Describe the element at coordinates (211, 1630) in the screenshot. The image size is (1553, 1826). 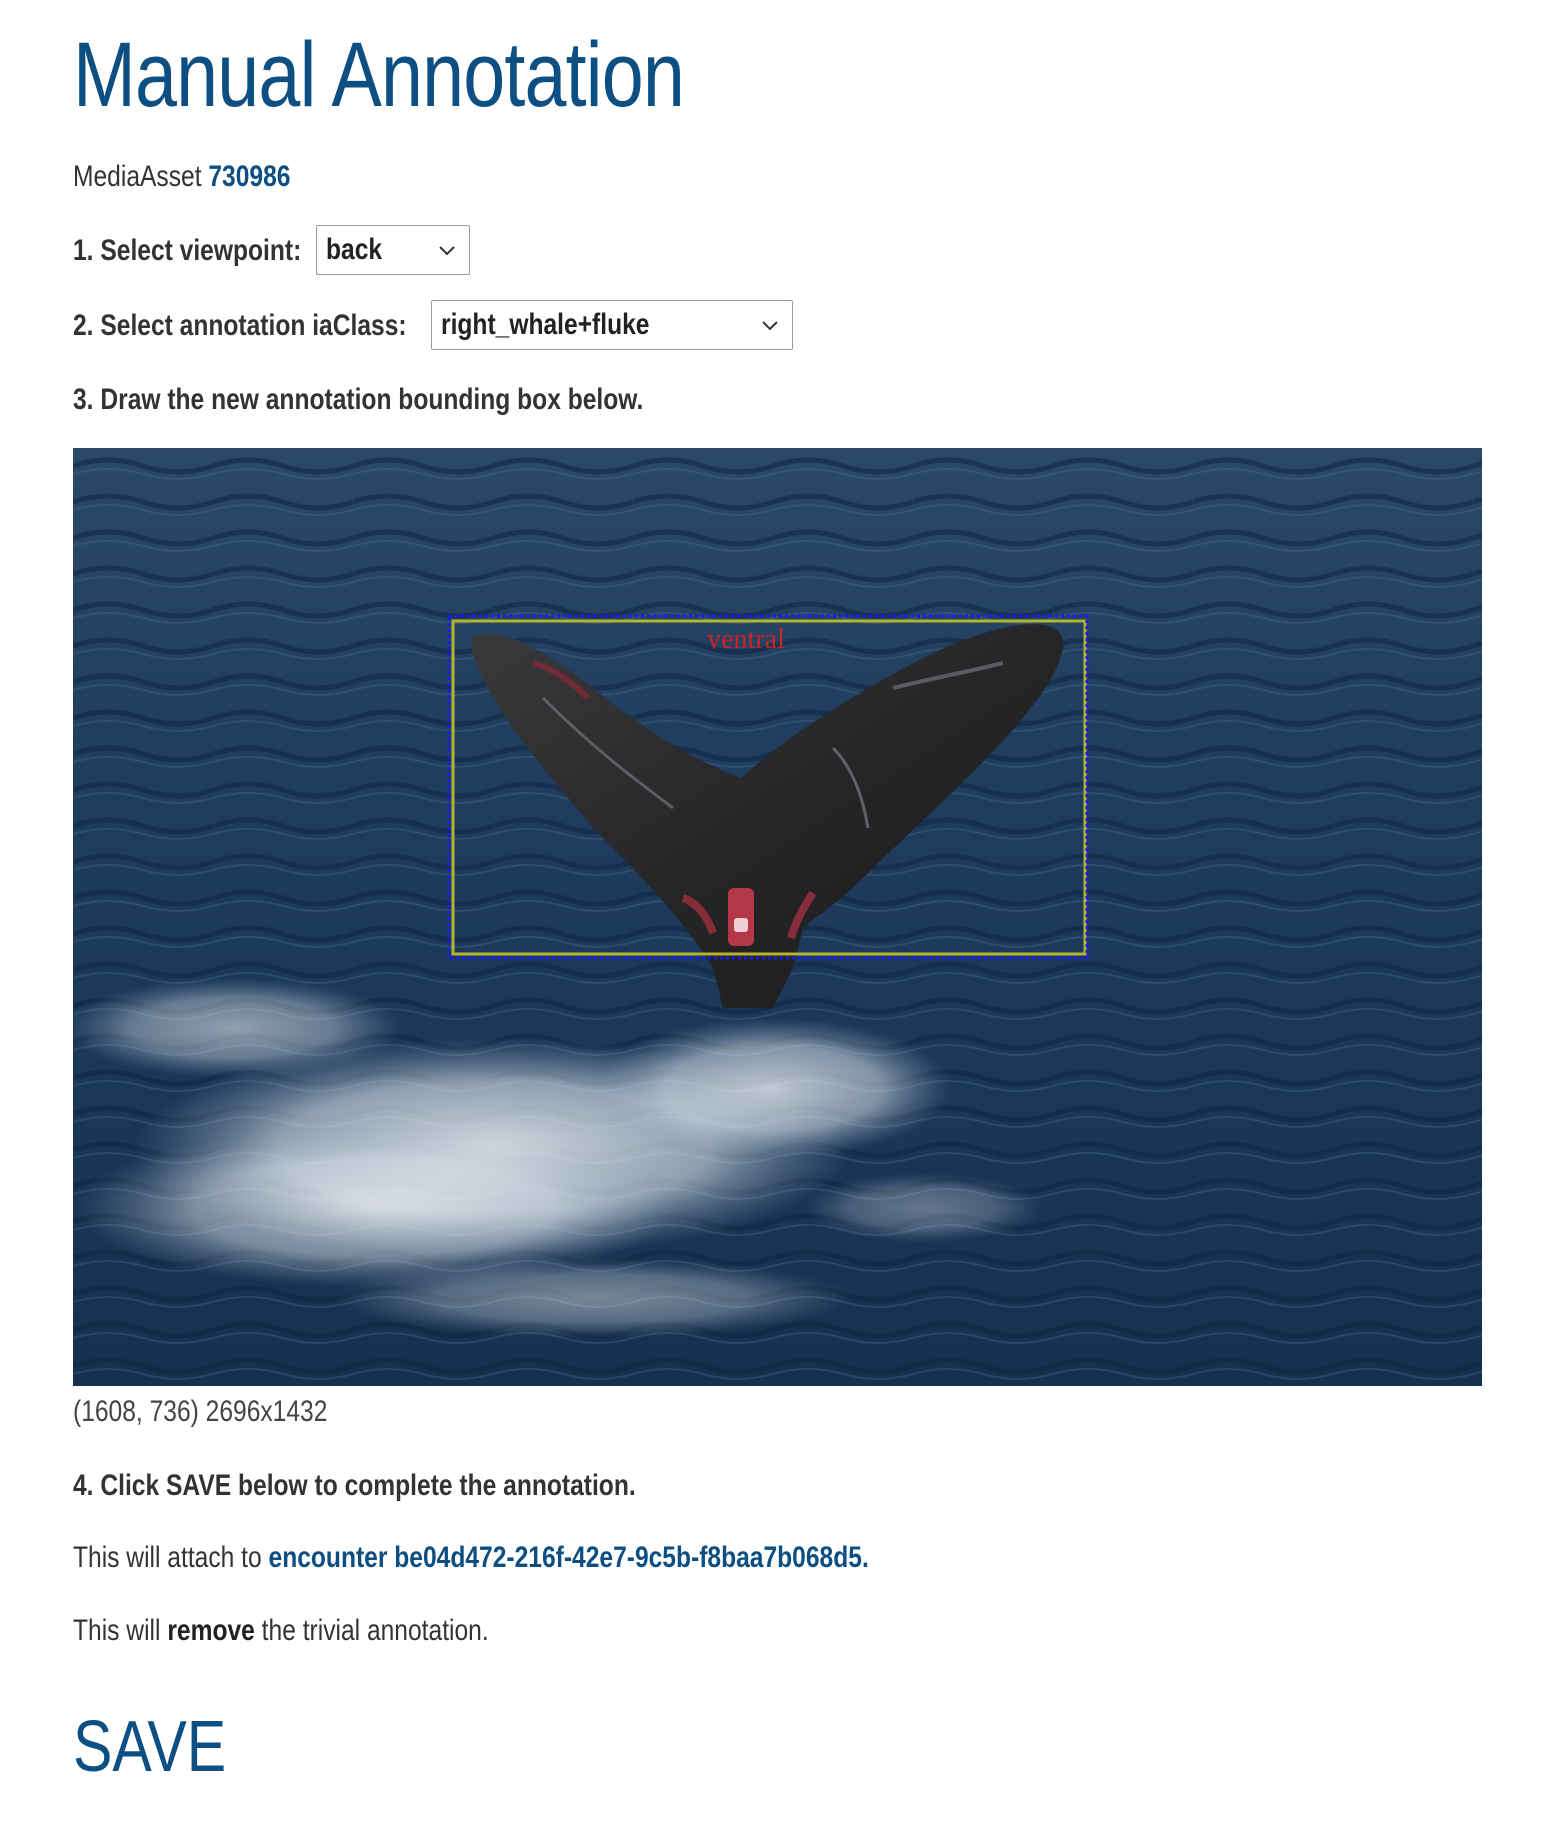
I see `remove-bold: remove` at that location.